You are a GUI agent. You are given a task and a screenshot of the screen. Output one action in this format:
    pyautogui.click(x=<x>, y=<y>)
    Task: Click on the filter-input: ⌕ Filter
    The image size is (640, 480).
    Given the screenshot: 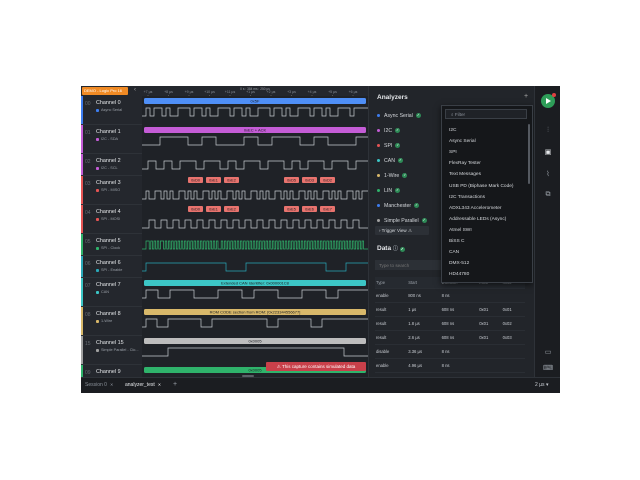 What is the action you would take?
    pyautogui.click(x=486, y=114)
    